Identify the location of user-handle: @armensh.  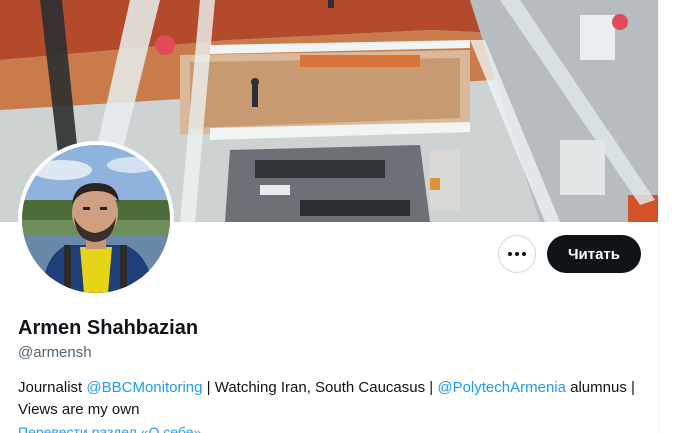
(55, 352).